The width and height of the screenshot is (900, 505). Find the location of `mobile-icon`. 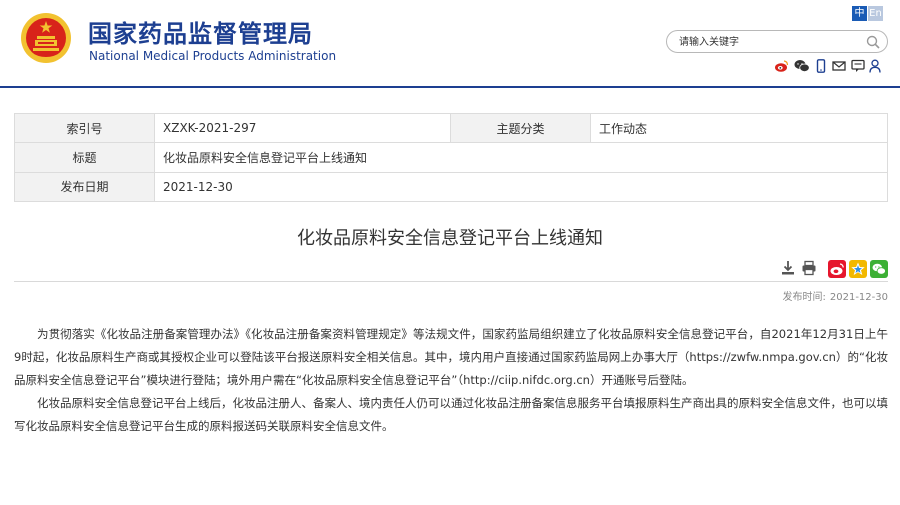

mobile-icon is located at coordinates (823, 65).